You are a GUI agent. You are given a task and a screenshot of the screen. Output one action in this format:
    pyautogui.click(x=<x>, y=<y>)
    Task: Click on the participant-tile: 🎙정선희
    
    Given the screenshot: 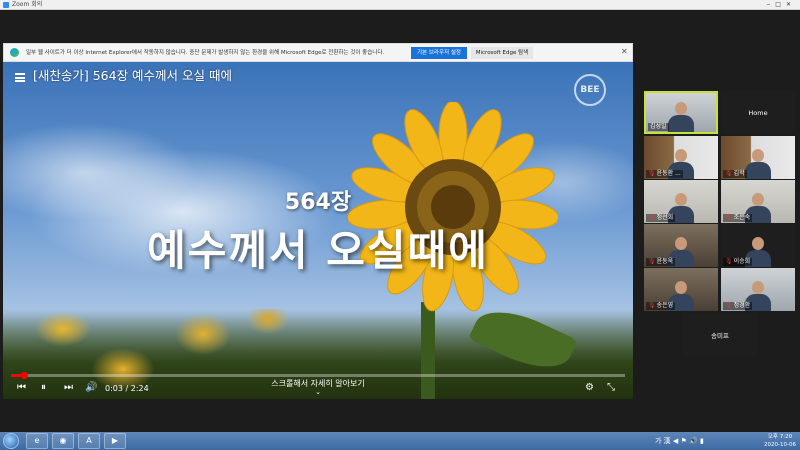 What is the action you would take?
    pyautogui.click(x=681, y=201)
    